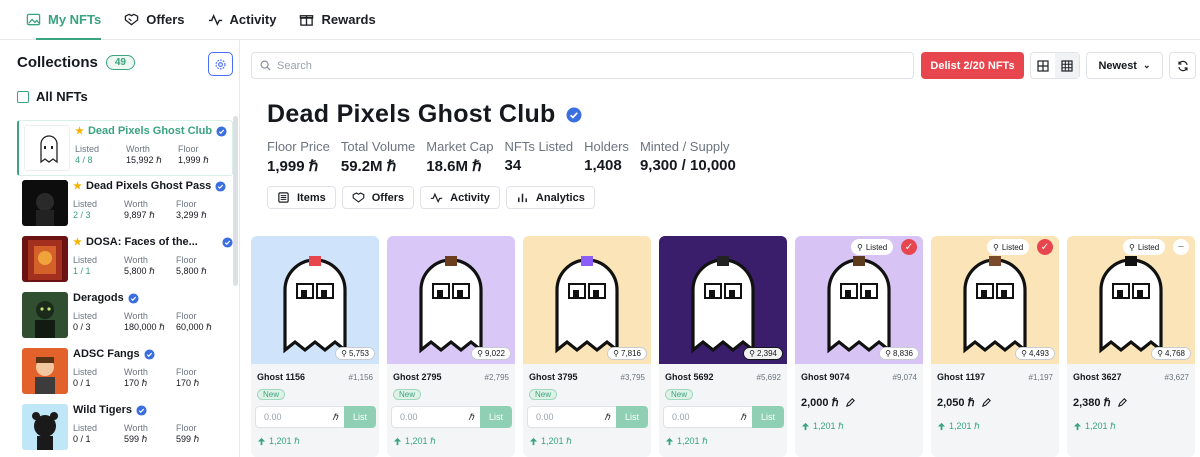 The height and width of the screenshot is (457, 1200). What do you see at coordinates (600, 20) in the screenshot?
I see `top-nav: My NFTs Offers Activity Rewards` at bounding box center [600, 20].